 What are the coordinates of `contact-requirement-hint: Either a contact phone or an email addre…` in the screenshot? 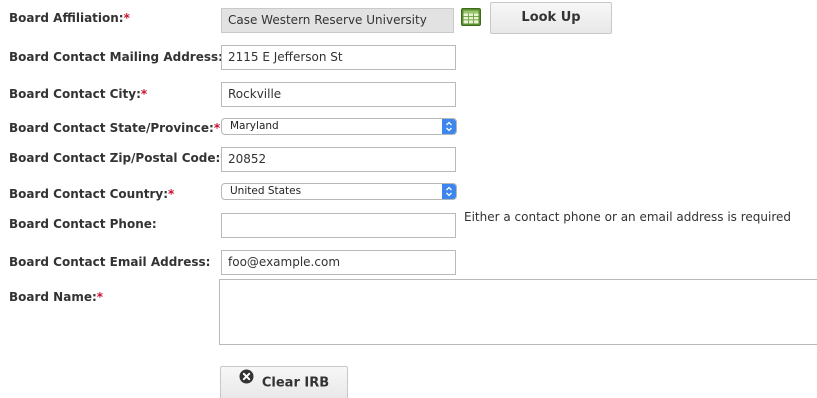 It's located at (628, 217).